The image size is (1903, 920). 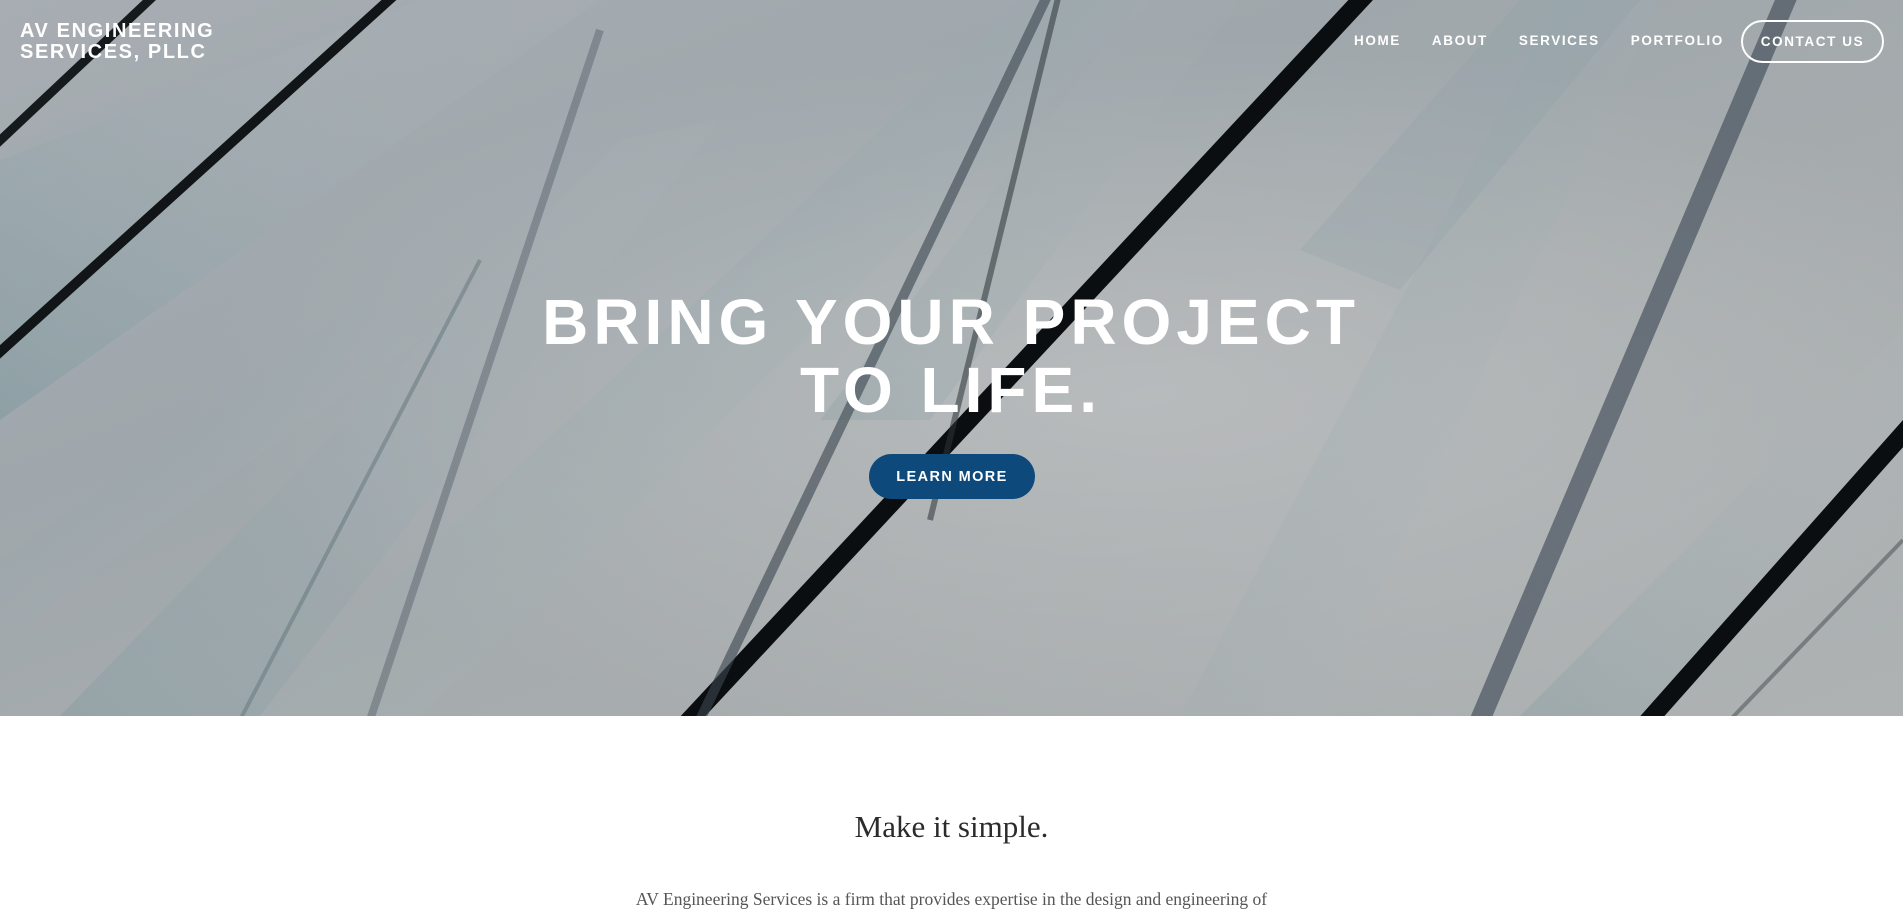 I want to click on learn-more-button: LEARN MORE, so click(x=952, y=476).